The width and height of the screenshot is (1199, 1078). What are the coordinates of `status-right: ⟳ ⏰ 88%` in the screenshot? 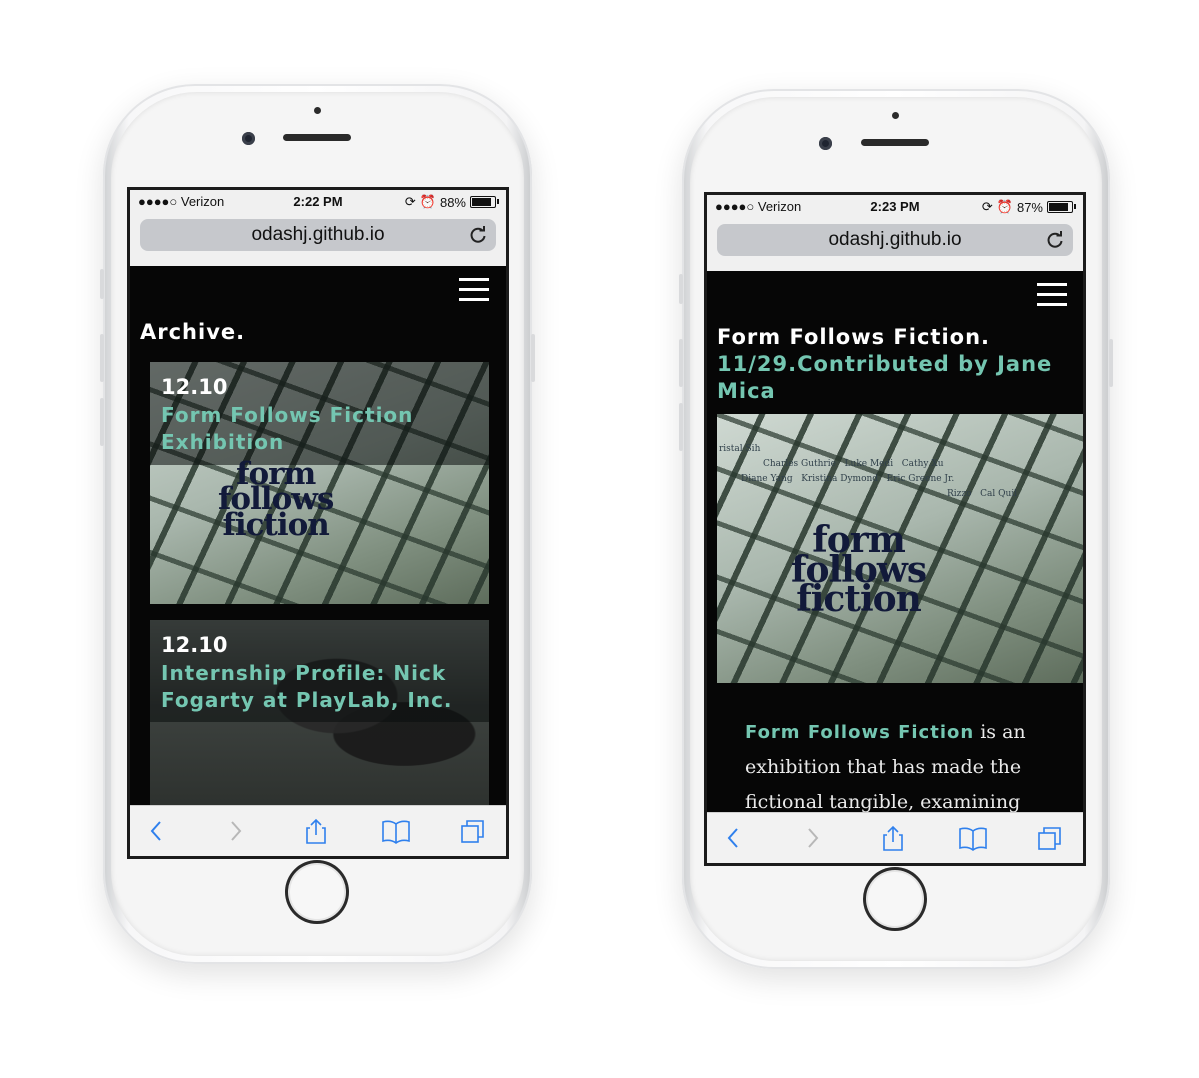 It's located at (451, 202).